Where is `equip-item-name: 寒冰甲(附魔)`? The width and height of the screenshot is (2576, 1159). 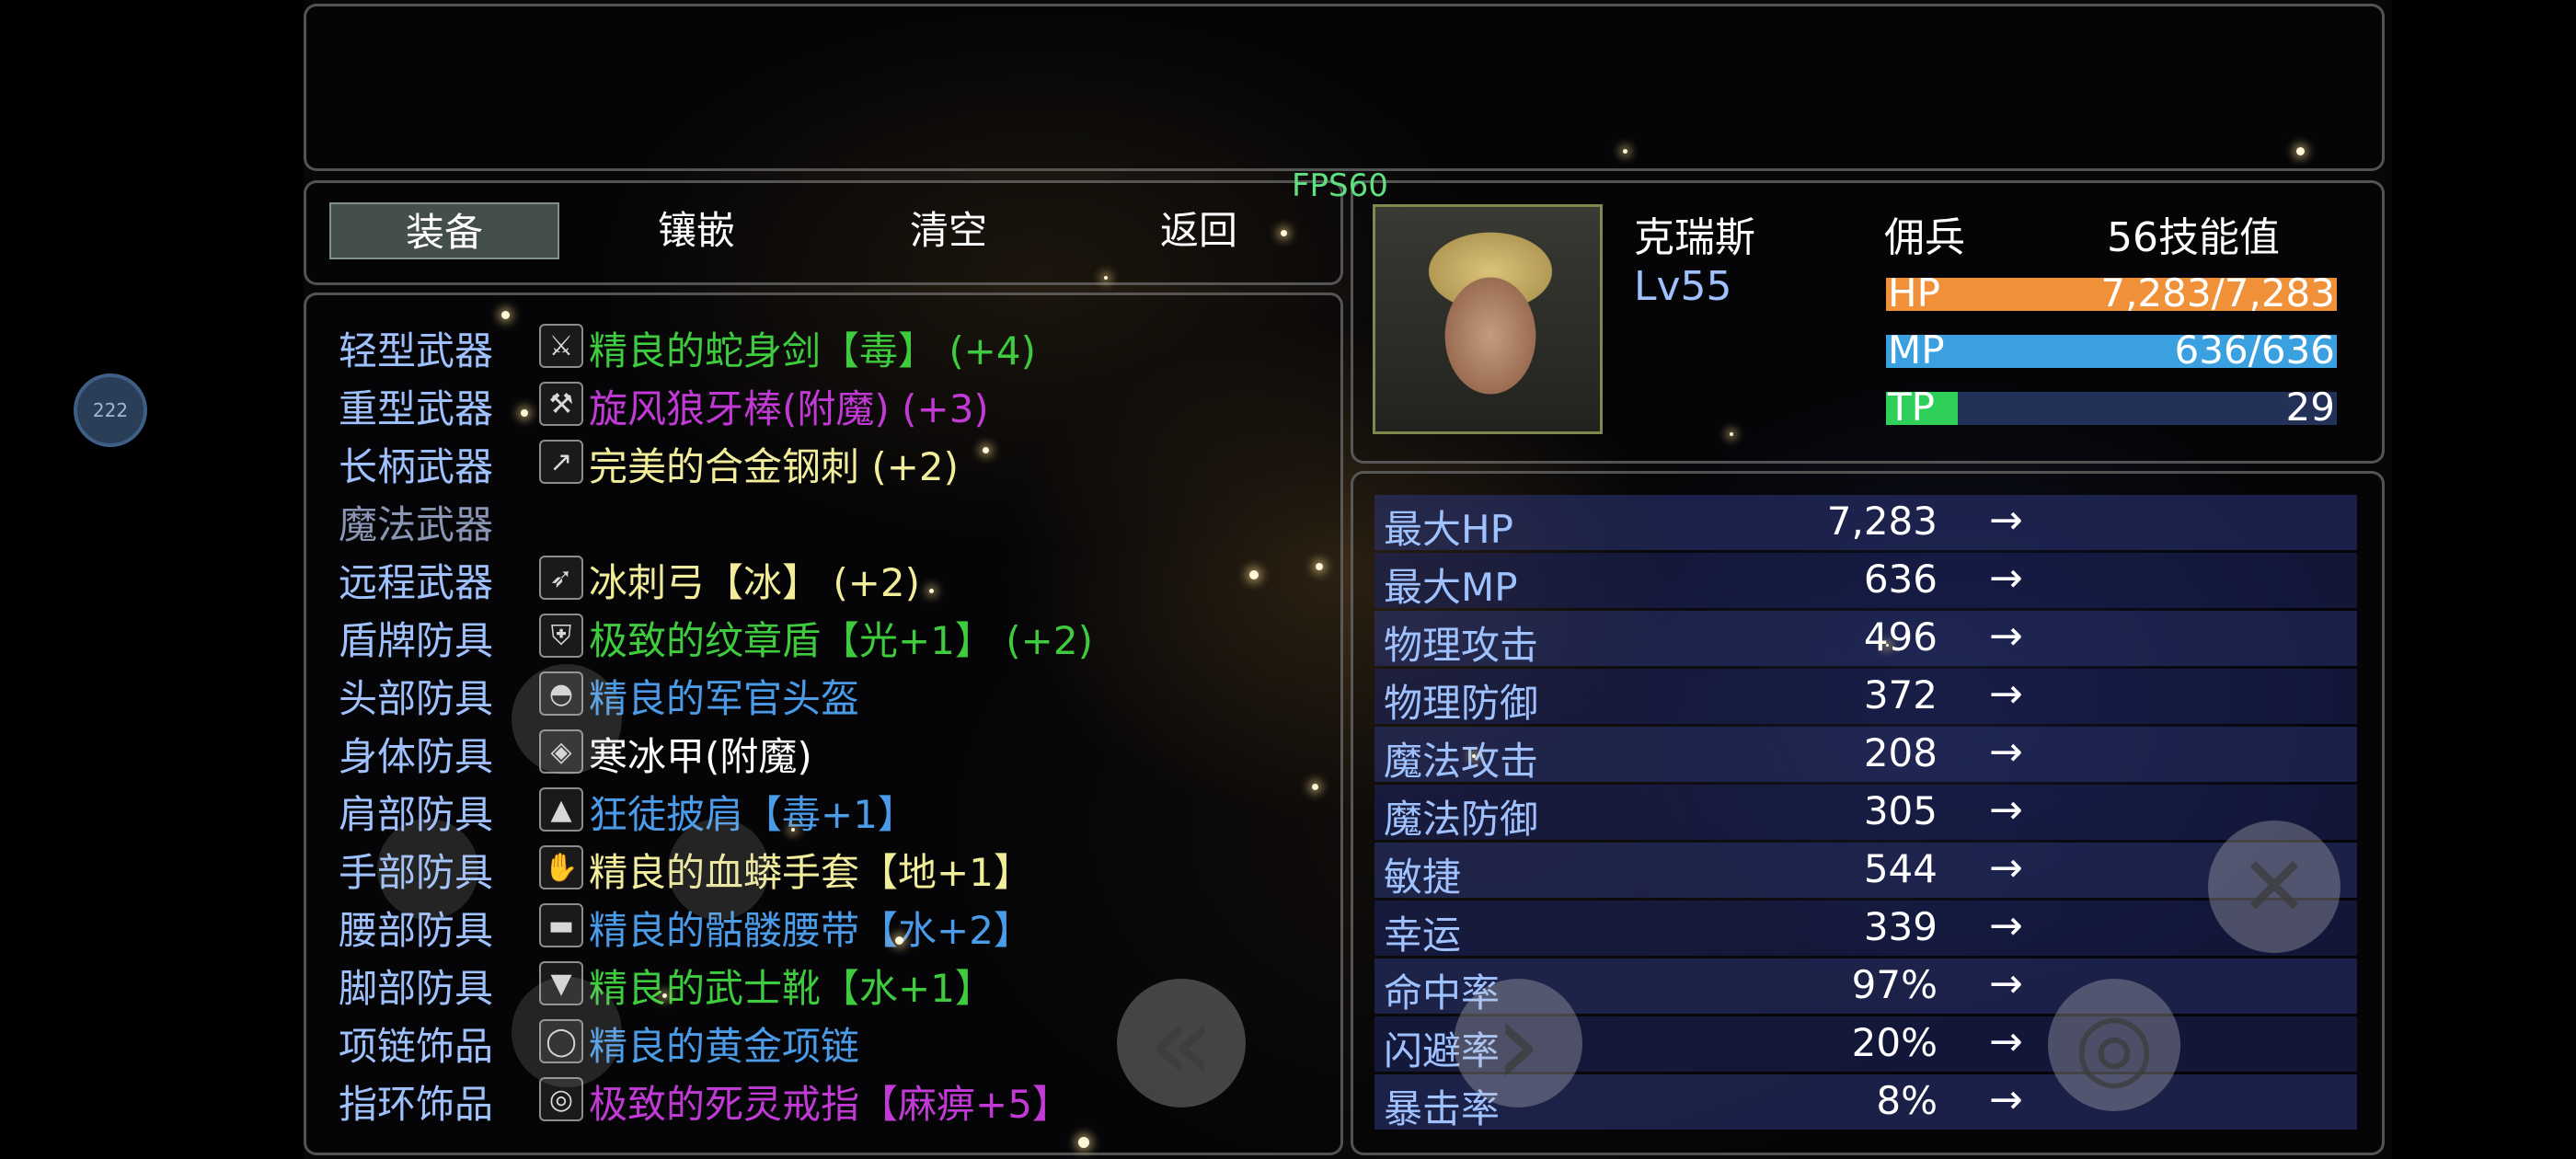
equip-item-name: 寒冰甲(附魔) is located at coordinates (700, 754).